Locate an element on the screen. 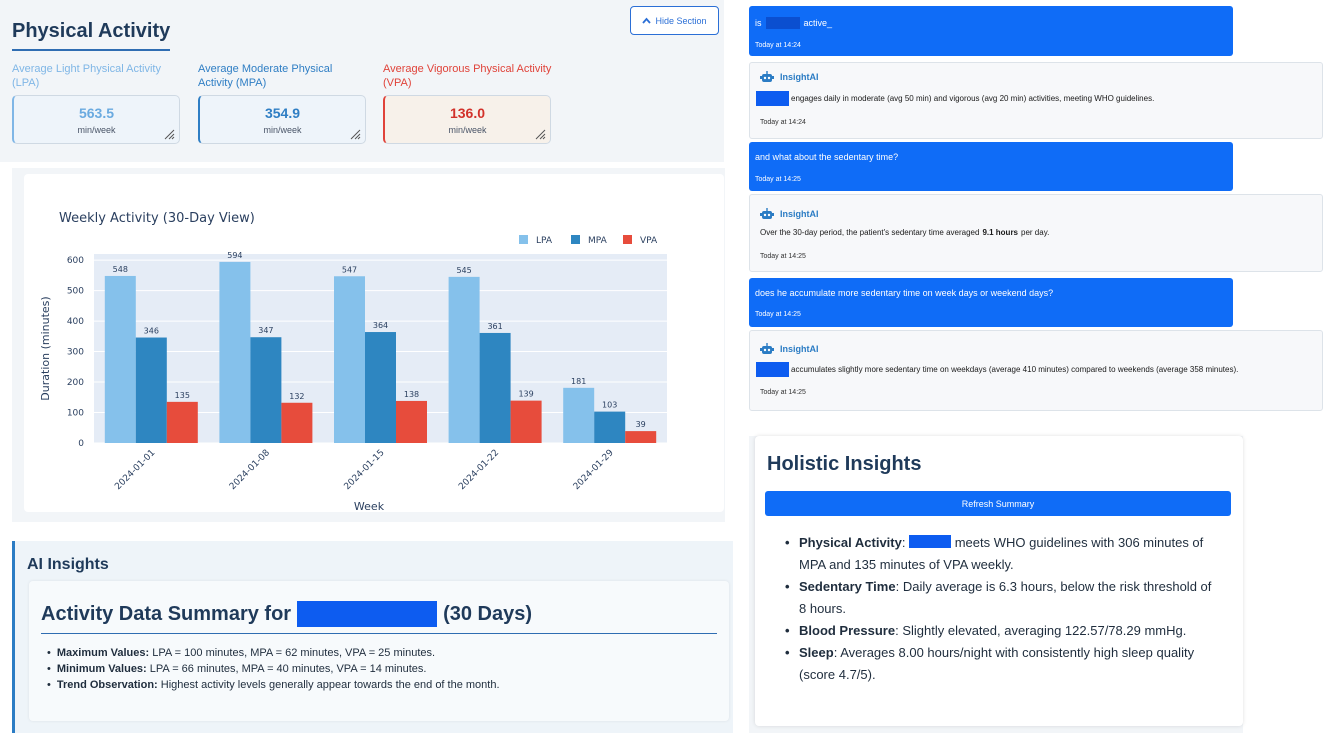 The image size is (1325, 733). y-tick-label: 500 is located at coordinates (75, 292).